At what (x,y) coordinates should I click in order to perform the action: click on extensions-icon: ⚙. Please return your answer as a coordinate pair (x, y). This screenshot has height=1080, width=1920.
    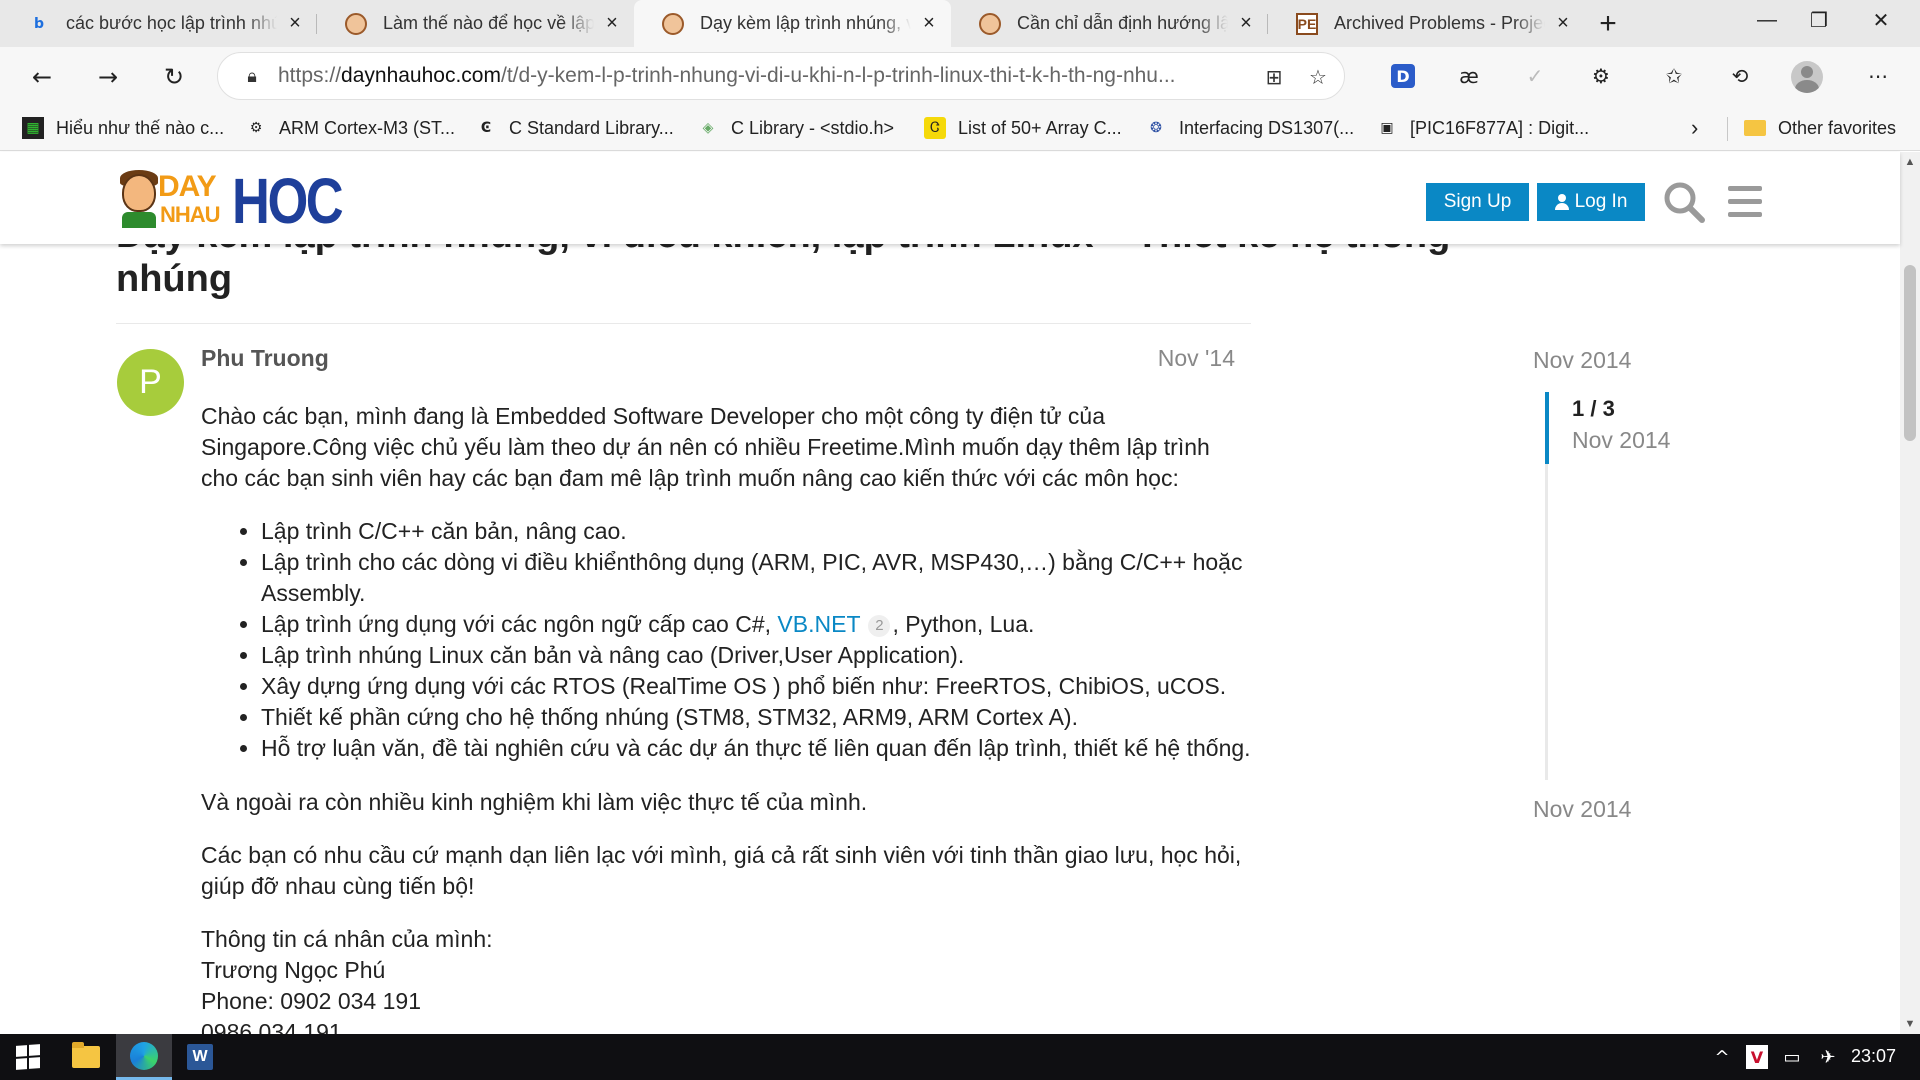
    Looking at the image, I should click on (1601, 76).